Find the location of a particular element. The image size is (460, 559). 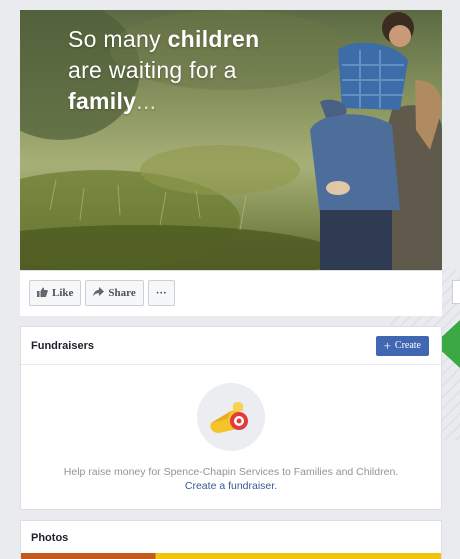

like-label: Like is located at coordinates (63, 293).